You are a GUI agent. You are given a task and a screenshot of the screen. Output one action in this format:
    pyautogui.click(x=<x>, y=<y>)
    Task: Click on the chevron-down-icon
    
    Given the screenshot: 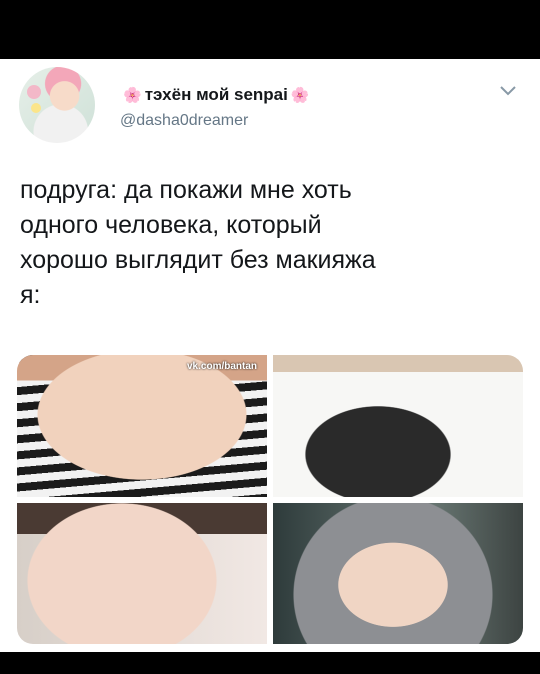 What is the action you would take?
    pyautogui.click(x=508, y=90)
    